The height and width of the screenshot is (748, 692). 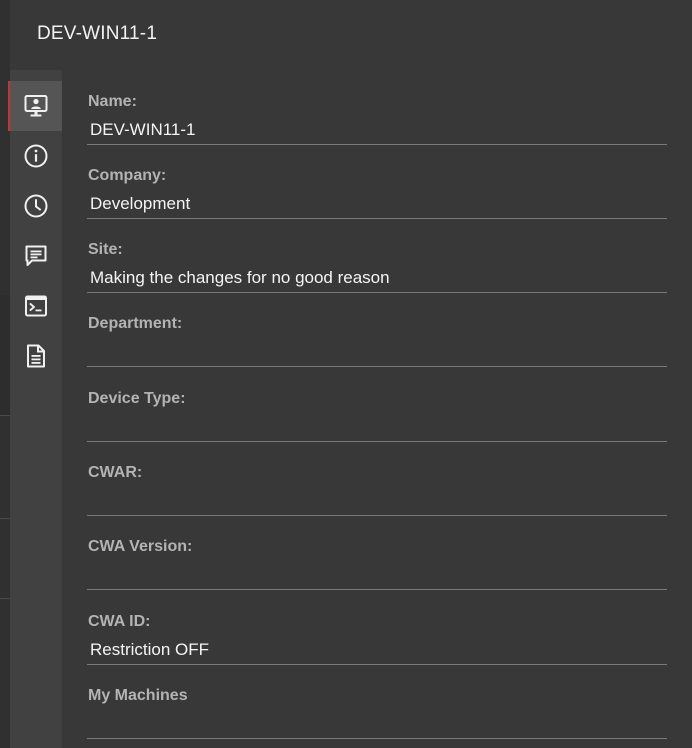 I want to click on nav-chat-button, so click(x=36, y=256).